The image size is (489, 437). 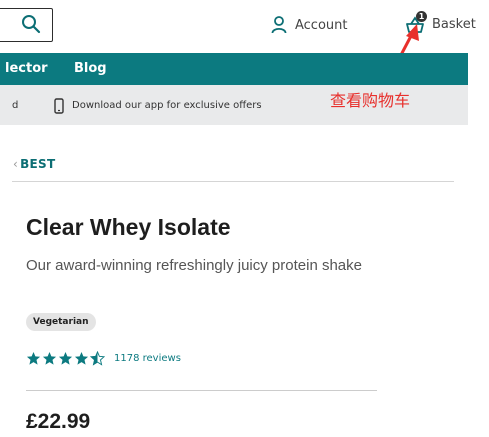 I want to click on product-title: Clear Whey Isolate, so click(x=128, y=227).